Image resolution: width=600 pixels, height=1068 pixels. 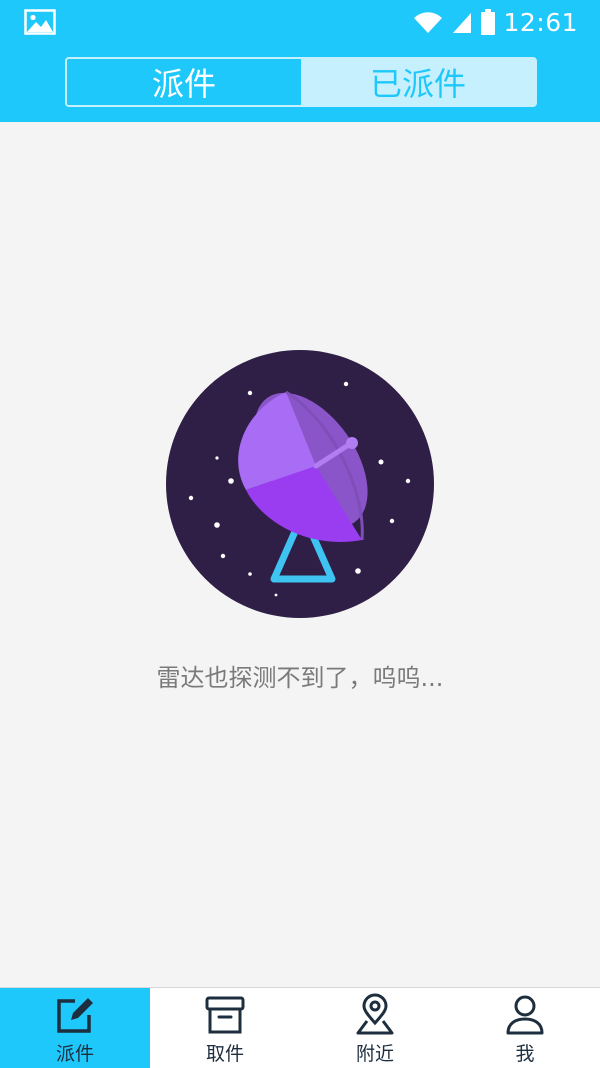 I want to click on status-bar: 12:61, so click(x=300, y=22).